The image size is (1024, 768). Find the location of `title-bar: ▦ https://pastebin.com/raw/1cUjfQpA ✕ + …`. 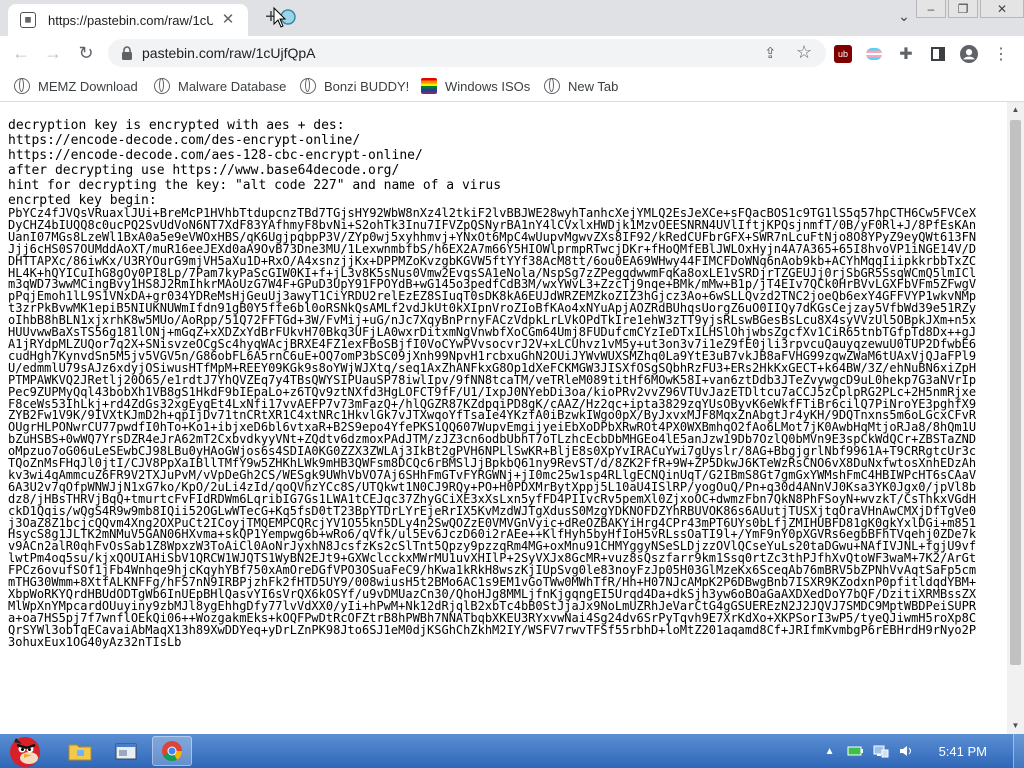

title-bar: ▦ https://pastebin.com/raw/1cUjfQpA ✕ + … is located at coordinates (512, 18).